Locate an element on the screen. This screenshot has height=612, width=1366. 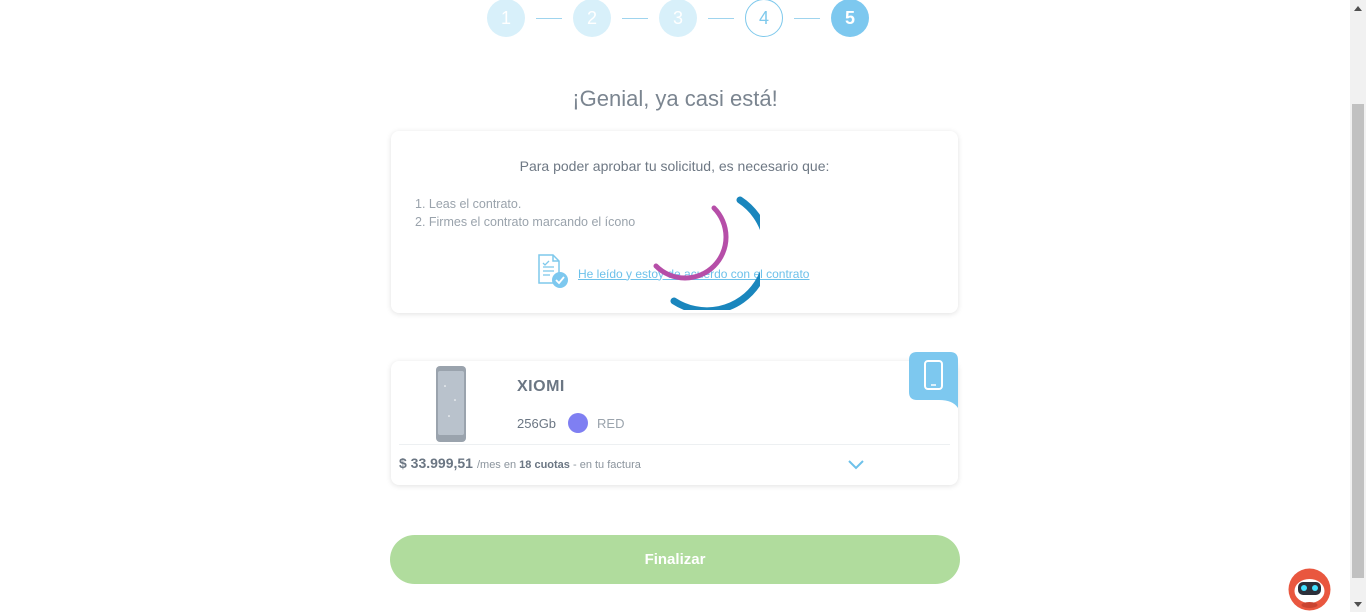
price-suffix-post: - en tu factura is located at coordinates (606, 465).